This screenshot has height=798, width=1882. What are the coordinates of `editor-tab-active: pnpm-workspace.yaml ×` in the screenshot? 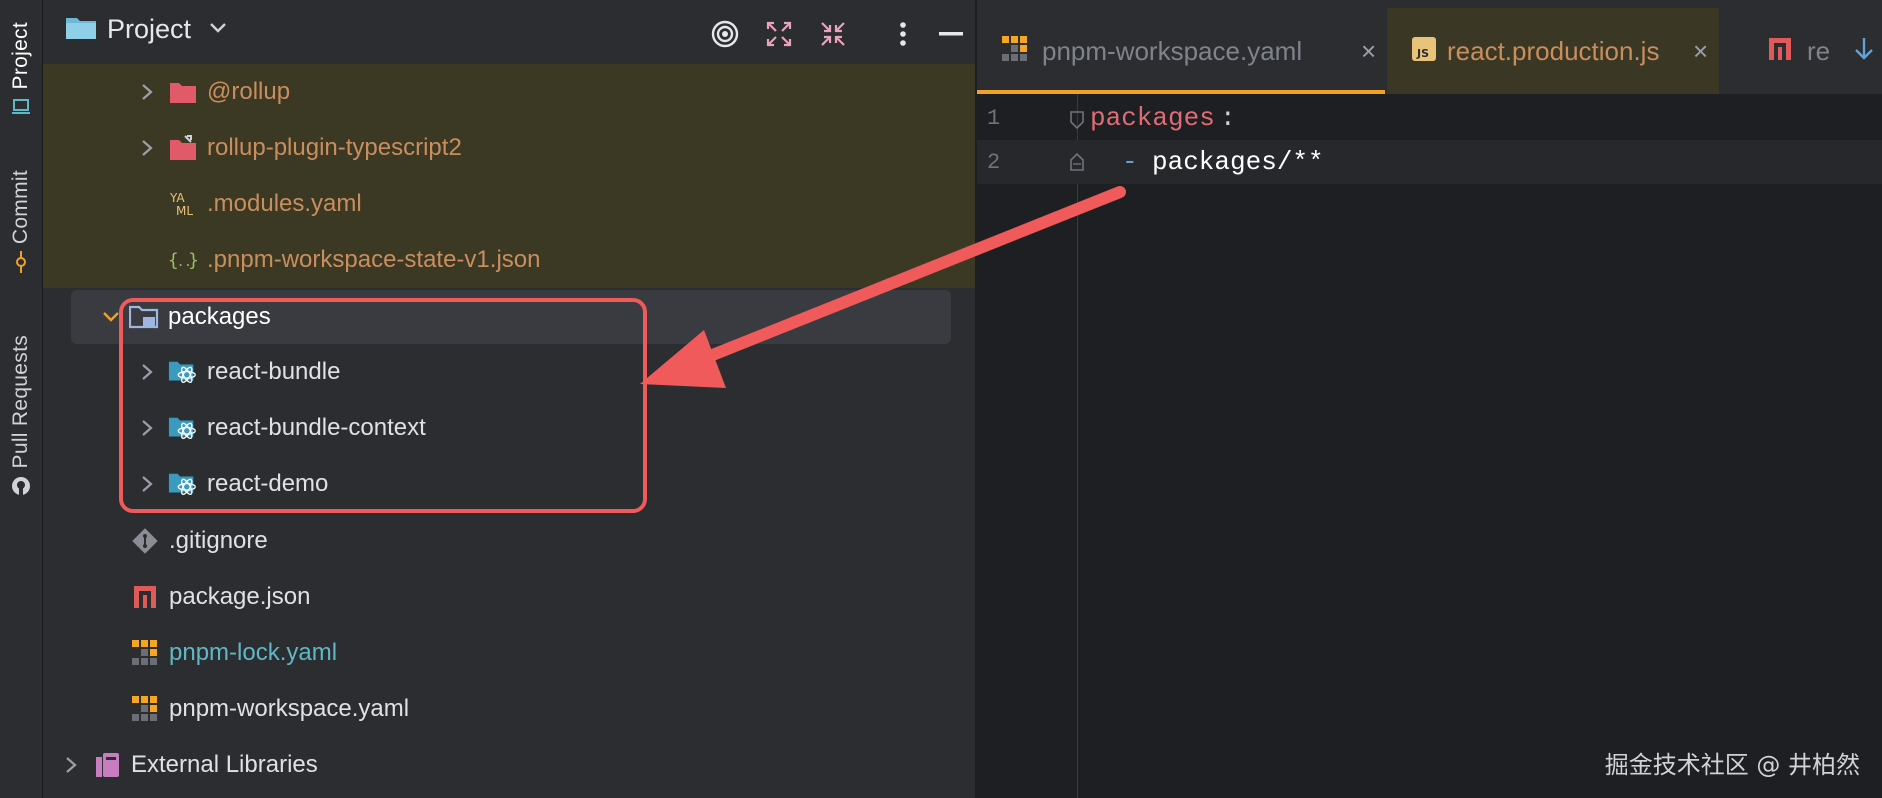 It's located at (1181, 51).